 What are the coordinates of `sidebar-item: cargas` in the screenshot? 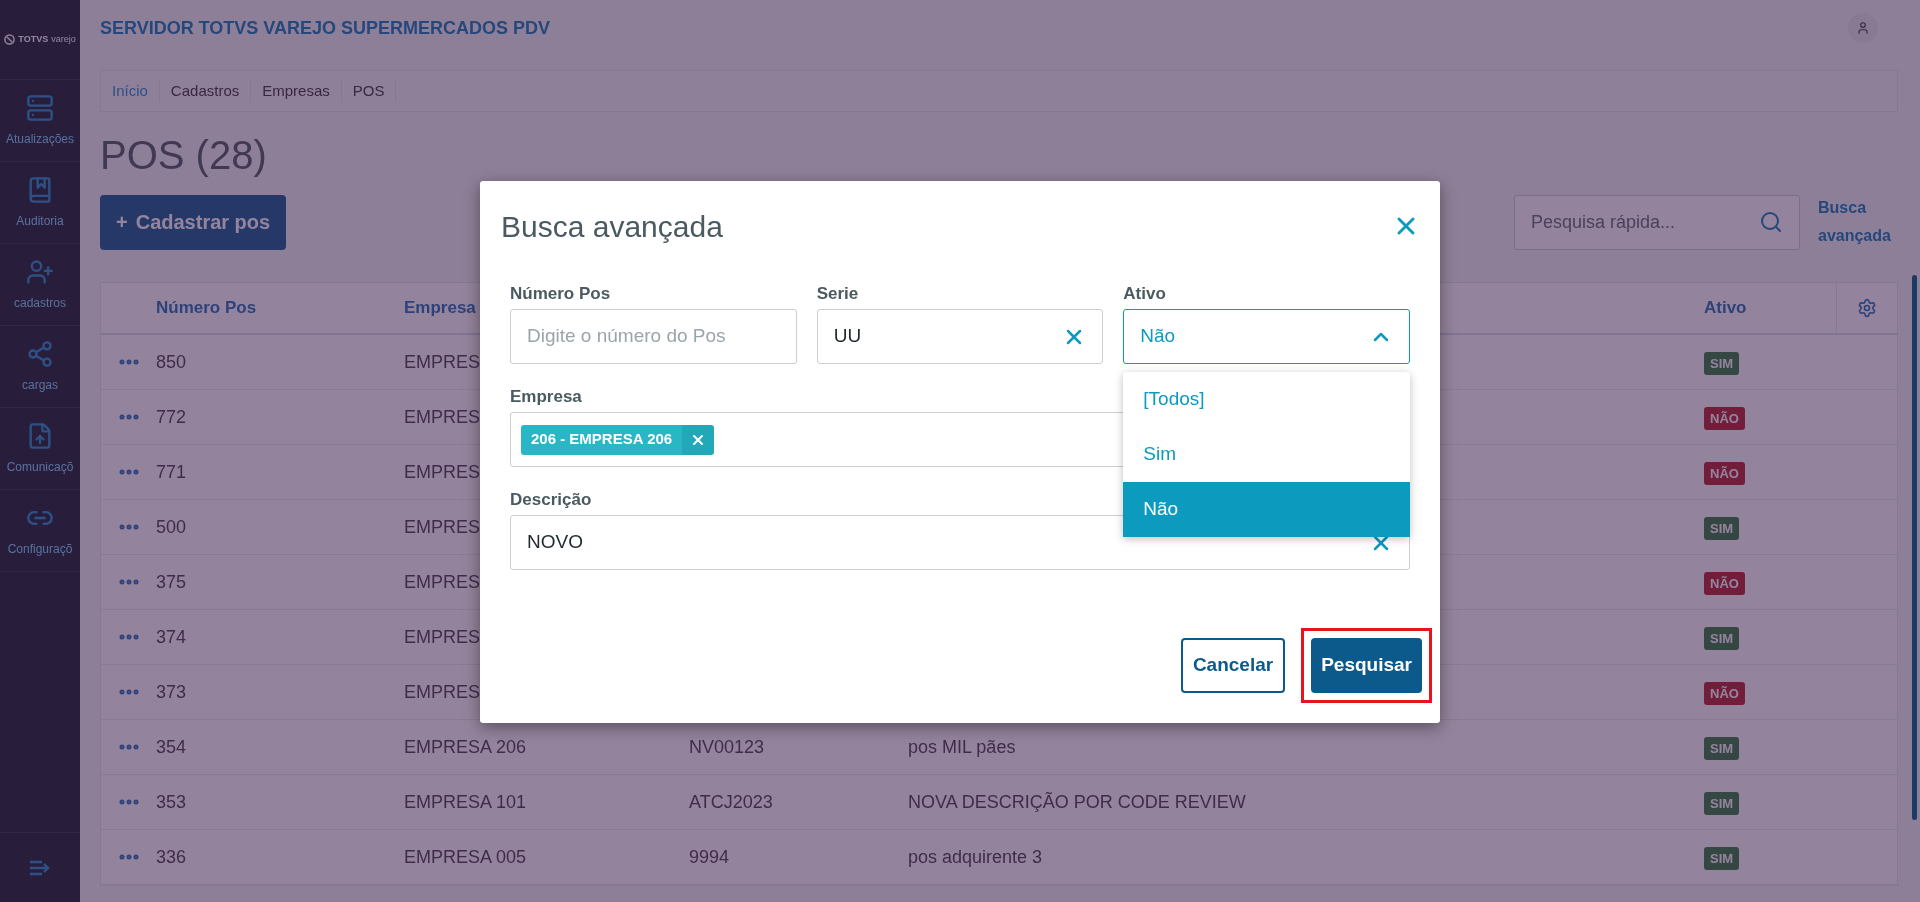 It's located at (40, 367).